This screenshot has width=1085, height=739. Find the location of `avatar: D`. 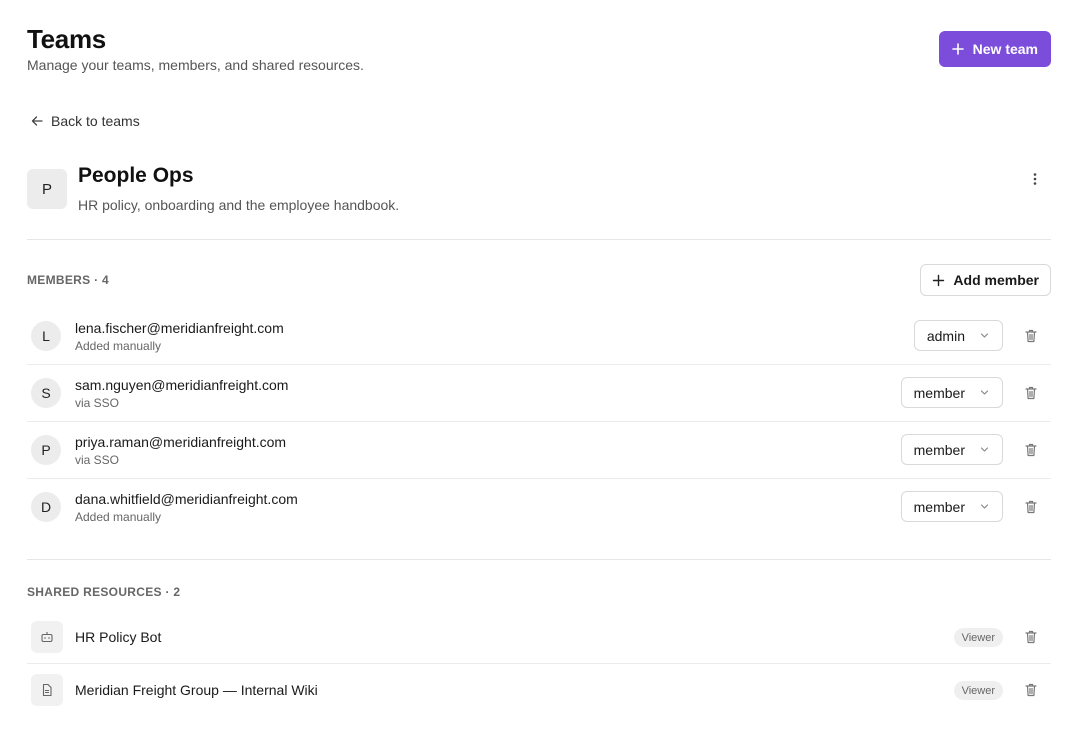

avatar: D is located at coordinates (46, 507).